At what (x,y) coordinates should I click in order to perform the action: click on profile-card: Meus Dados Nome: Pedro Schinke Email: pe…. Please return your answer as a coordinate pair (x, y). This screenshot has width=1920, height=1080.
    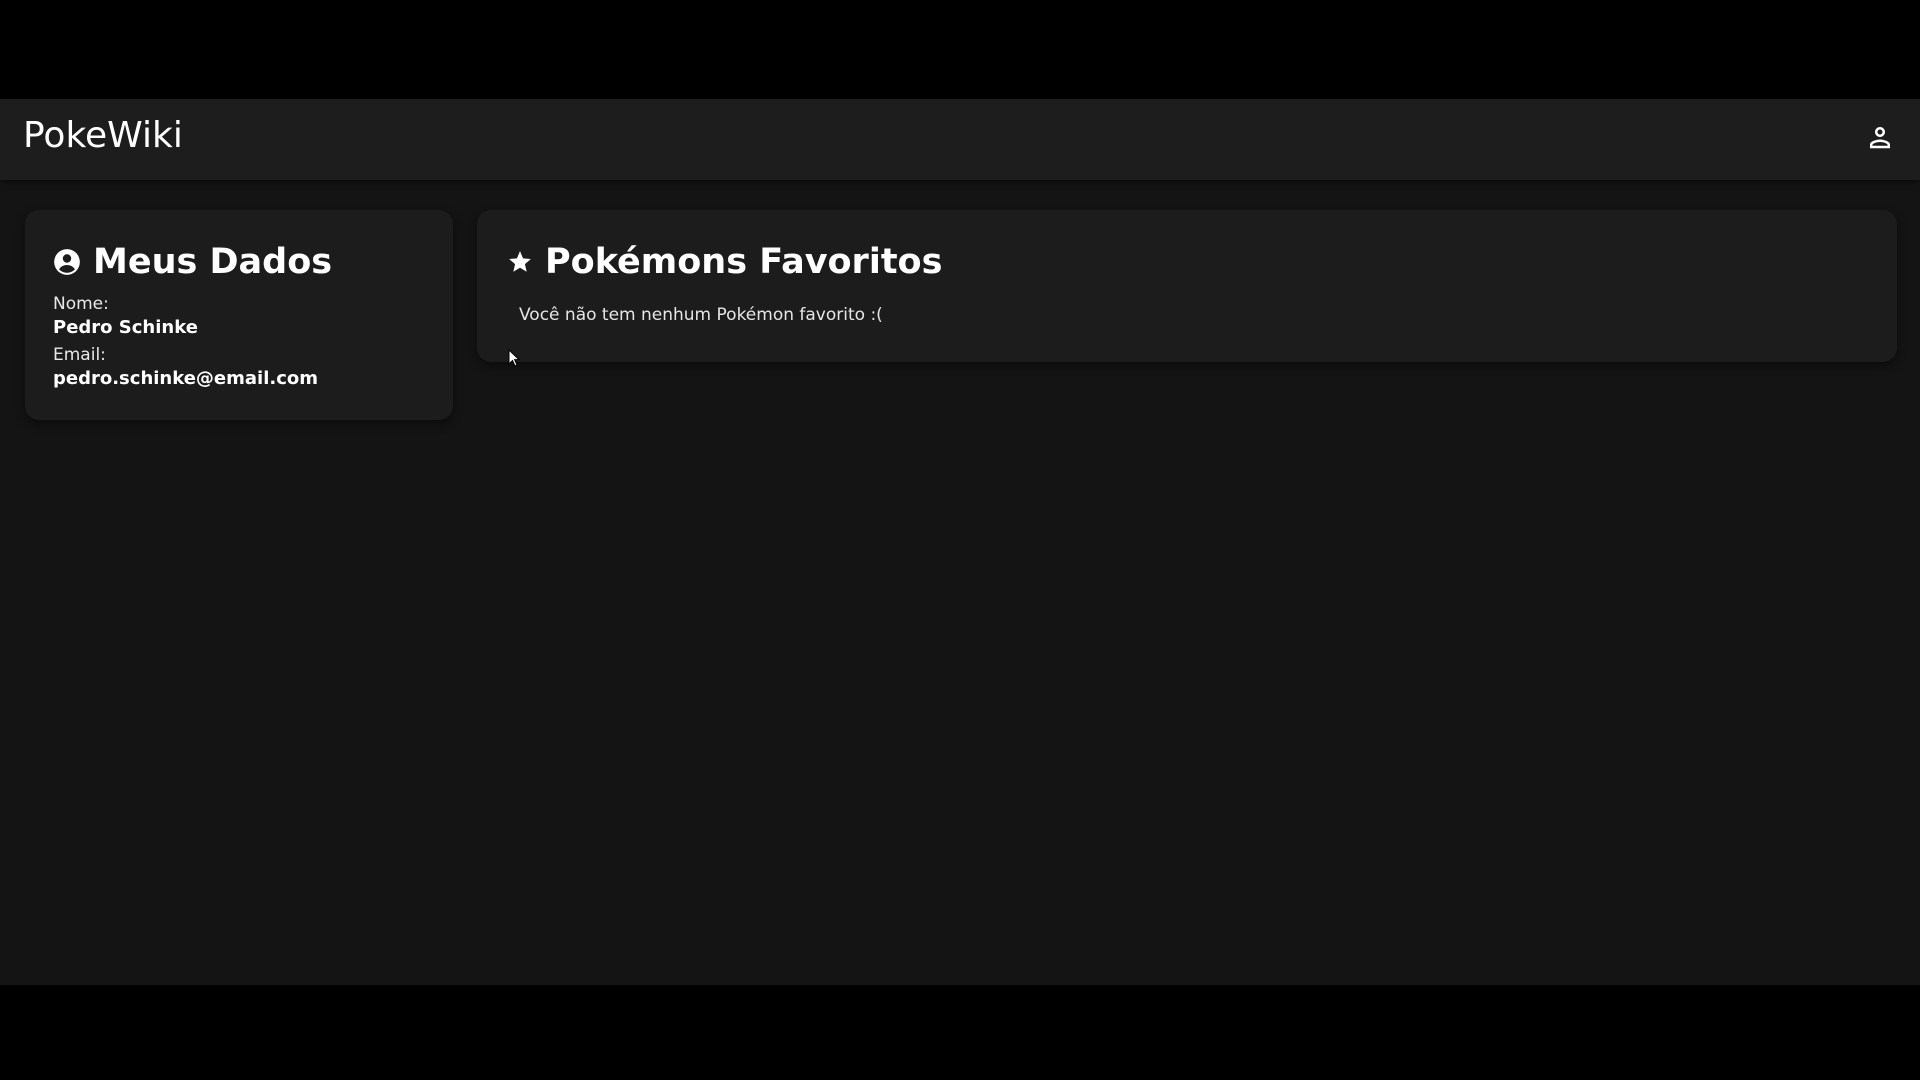
    Looking at the image, I should click on (239, 315).